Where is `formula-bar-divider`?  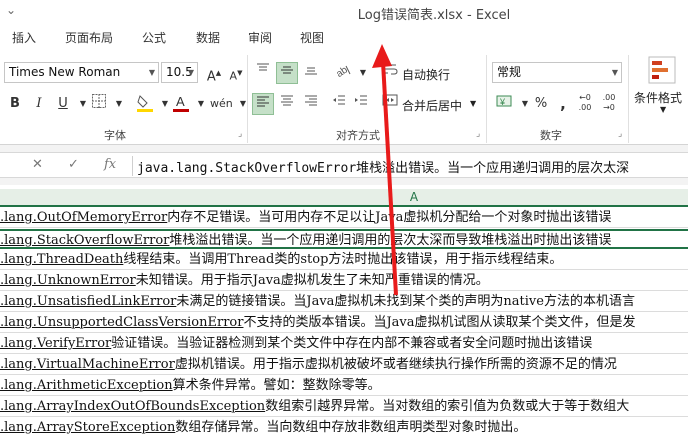
formula-bar-divider is located at coordinates (132, 166).